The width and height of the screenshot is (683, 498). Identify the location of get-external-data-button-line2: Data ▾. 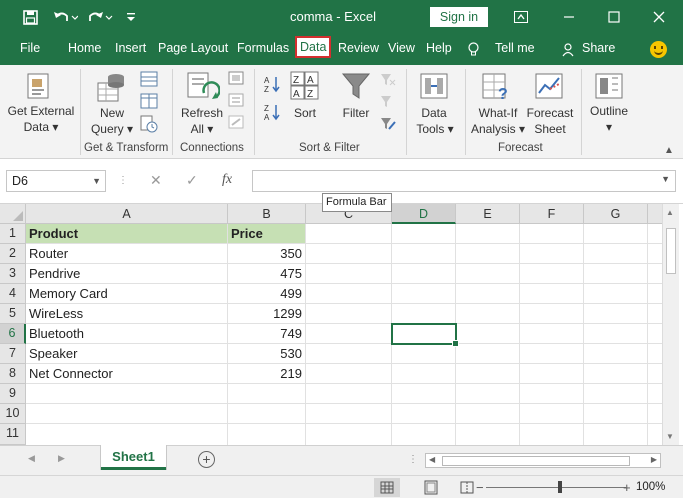
(41, 127).